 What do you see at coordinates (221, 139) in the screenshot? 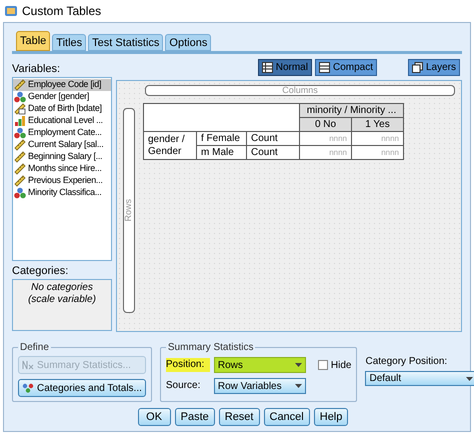
I see `row-header: f Female` at bounding box center [221, 139].